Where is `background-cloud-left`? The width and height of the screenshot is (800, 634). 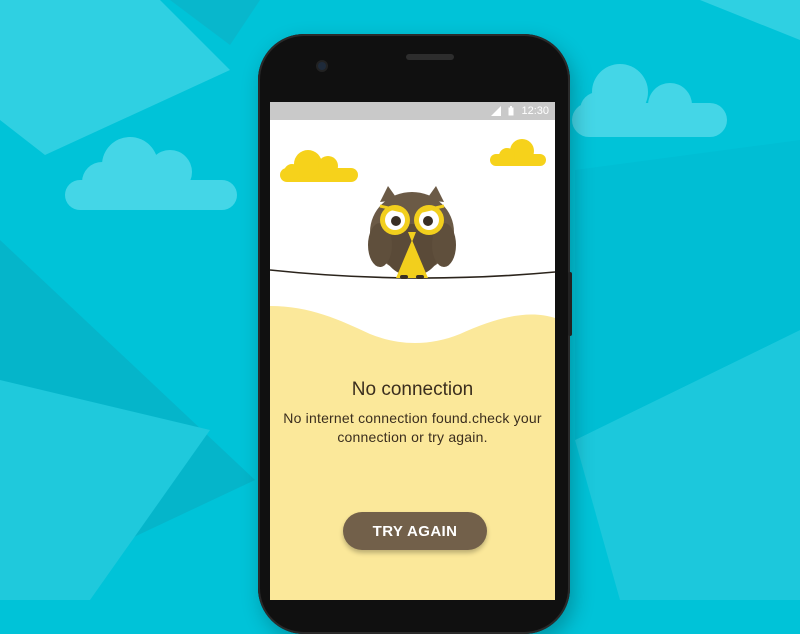 background-cloud-left is located at coordinates (151, 173).